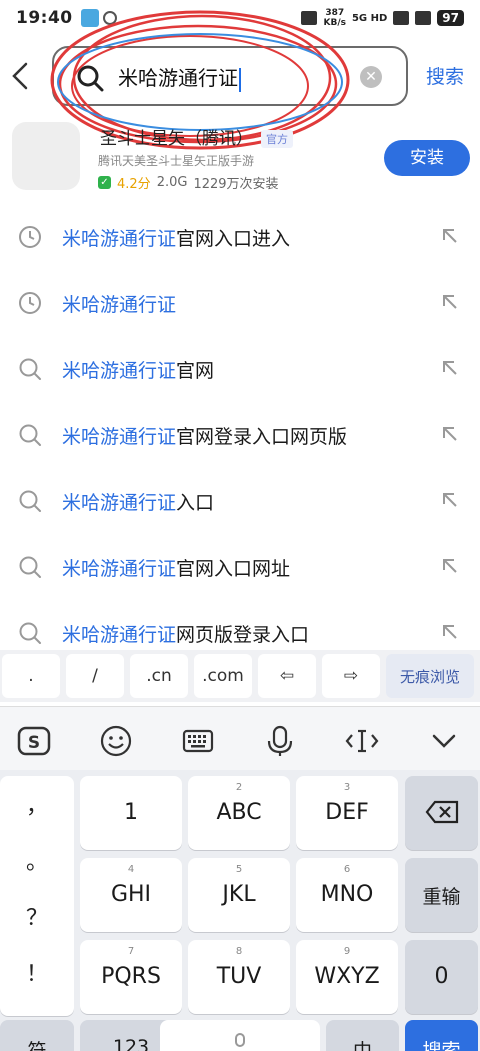 This screenshot has width=480, height=1051. What do you see at coordinates (37, 1045) in the screenshot?
I see `bottom-key-label: 符` at bounding box center [37, 1045].